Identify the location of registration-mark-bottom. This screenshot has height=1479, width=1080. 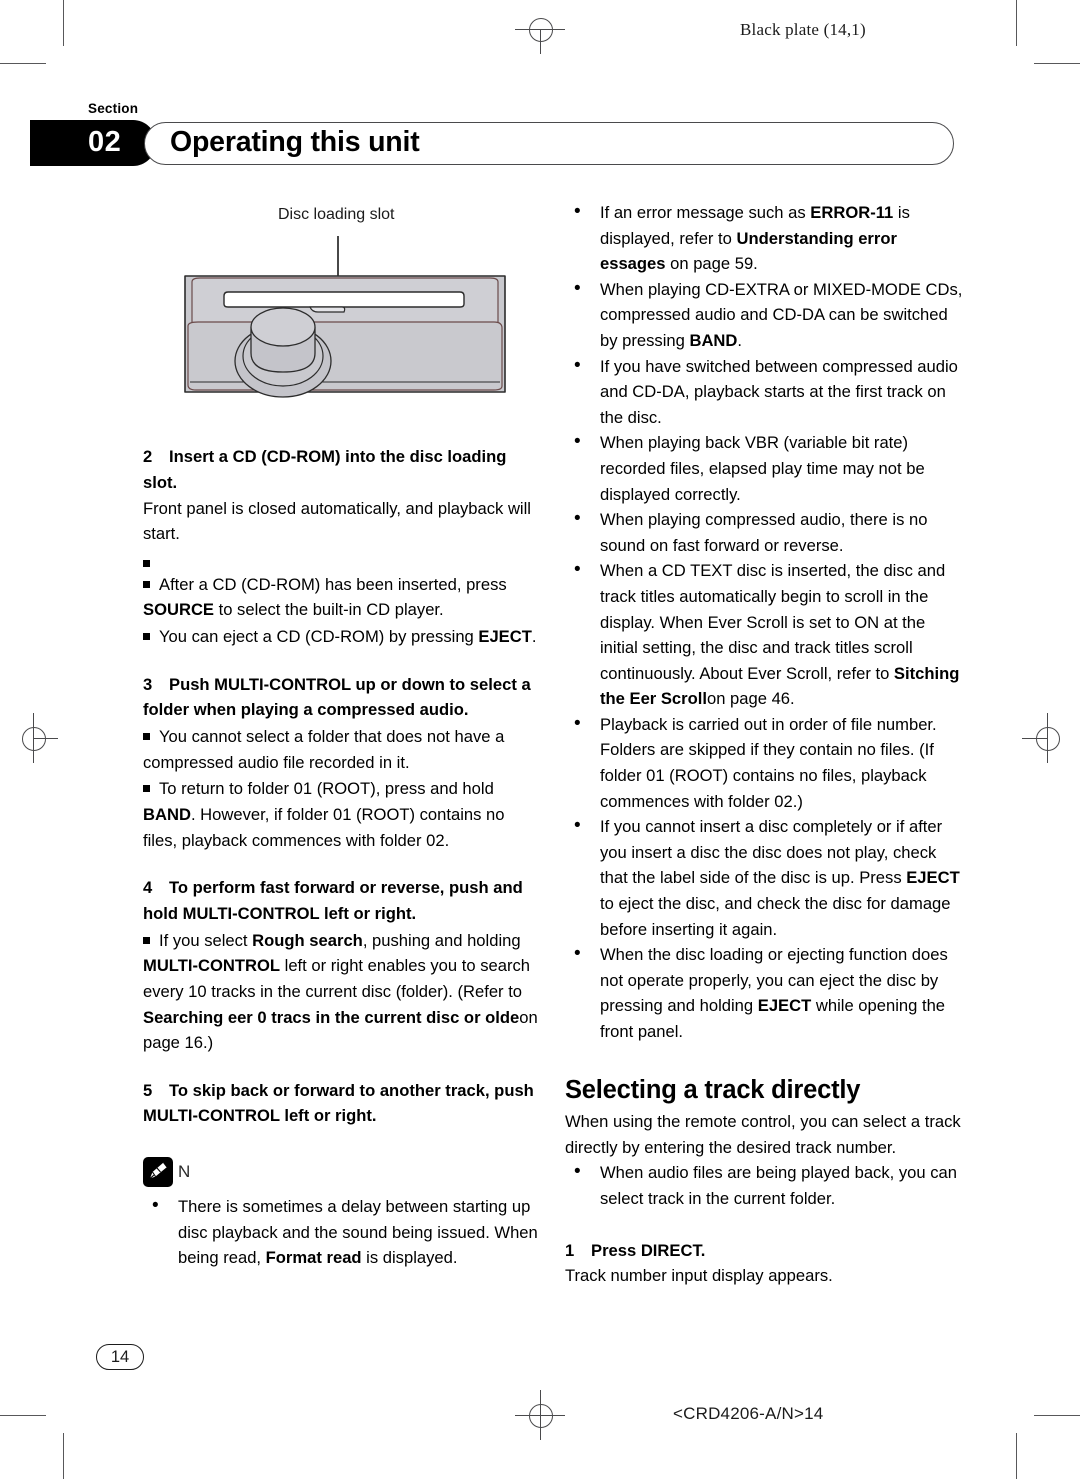
(540, 1415).